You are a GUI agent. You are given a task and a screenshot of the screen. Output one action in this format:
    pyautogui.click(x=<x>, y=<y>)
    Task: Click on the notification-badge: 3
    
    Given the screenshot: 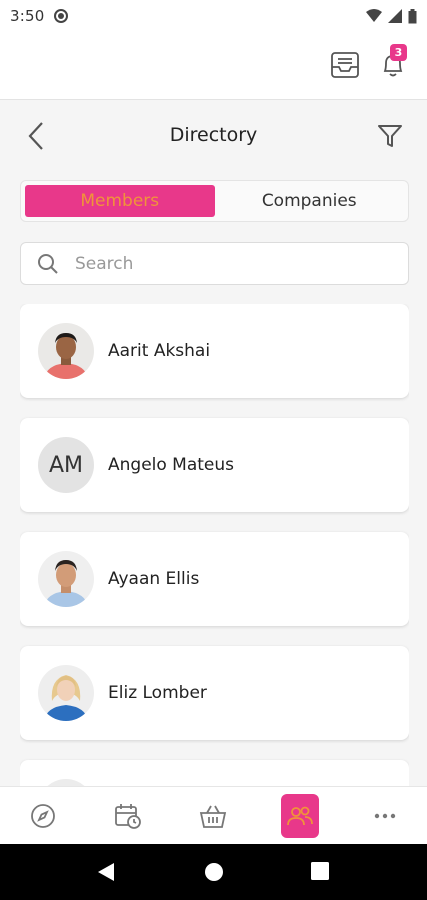 What is the action you would take?
    pyautogui.click(x=398, y=52)
    